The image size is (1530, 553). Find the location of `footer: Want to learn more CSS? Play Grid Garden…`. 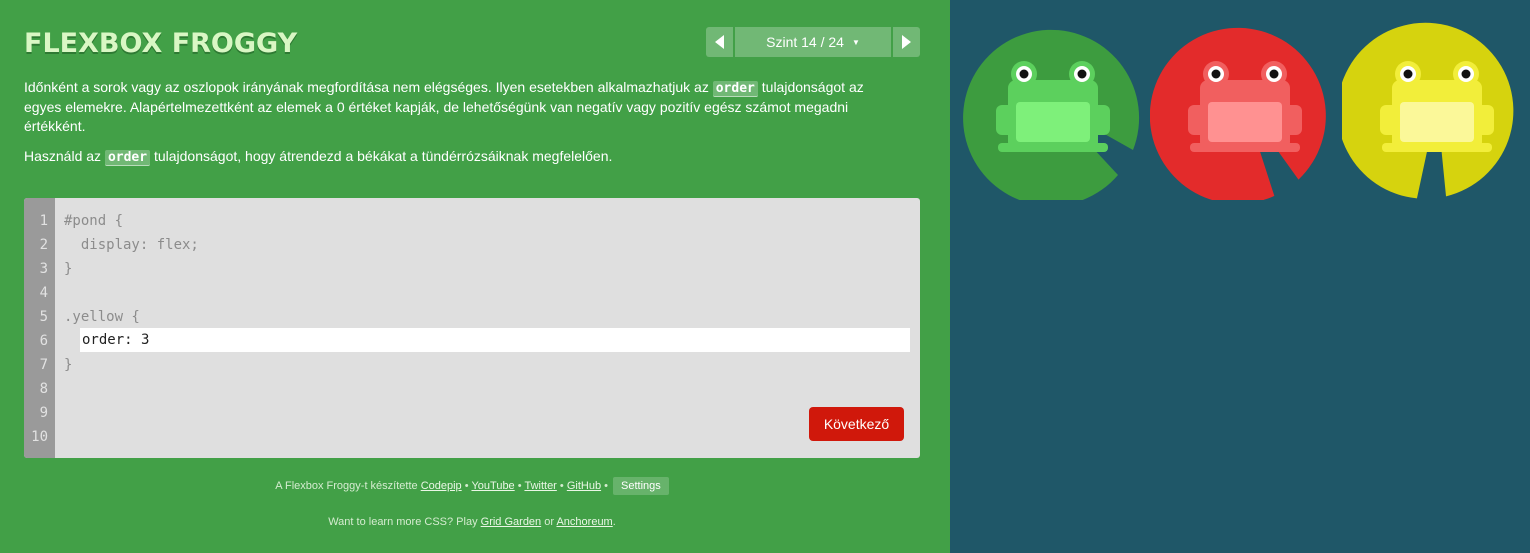

footer: Want to learn more CSS? Play Grid Garden… is located at coordinates (472, 522).